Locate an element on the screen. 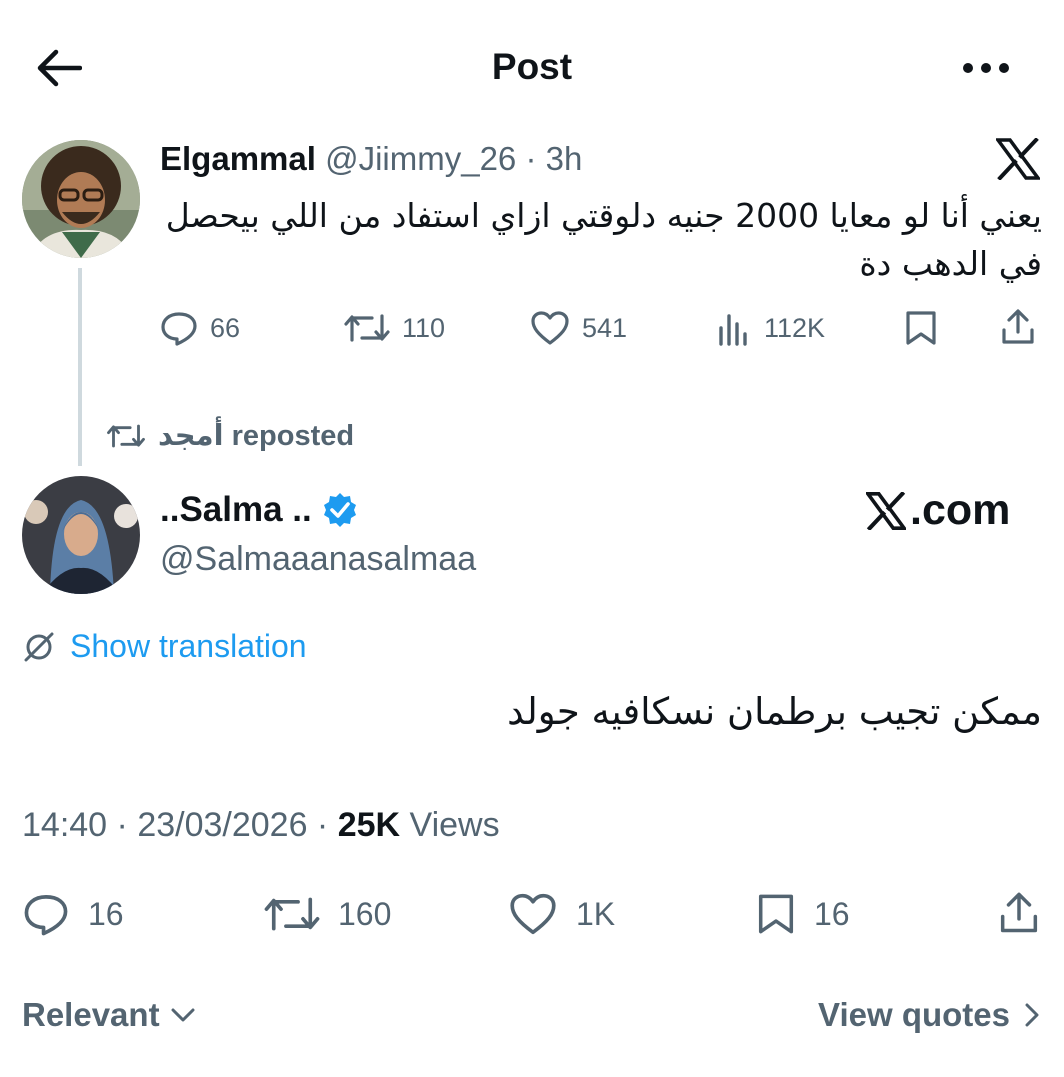 The image size is (1064, 1077). quoted-views-button: 112K is located at coordinates (770, 328).